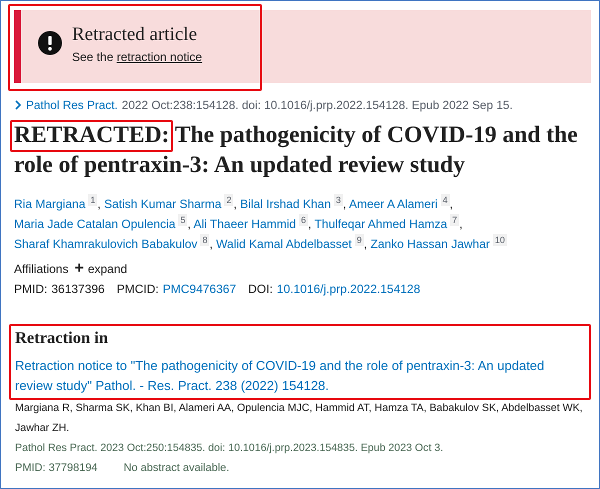 This screenshot has width=600, height=489. I want to click on retraction-notice-link: retraction notice, so click(159, 57).